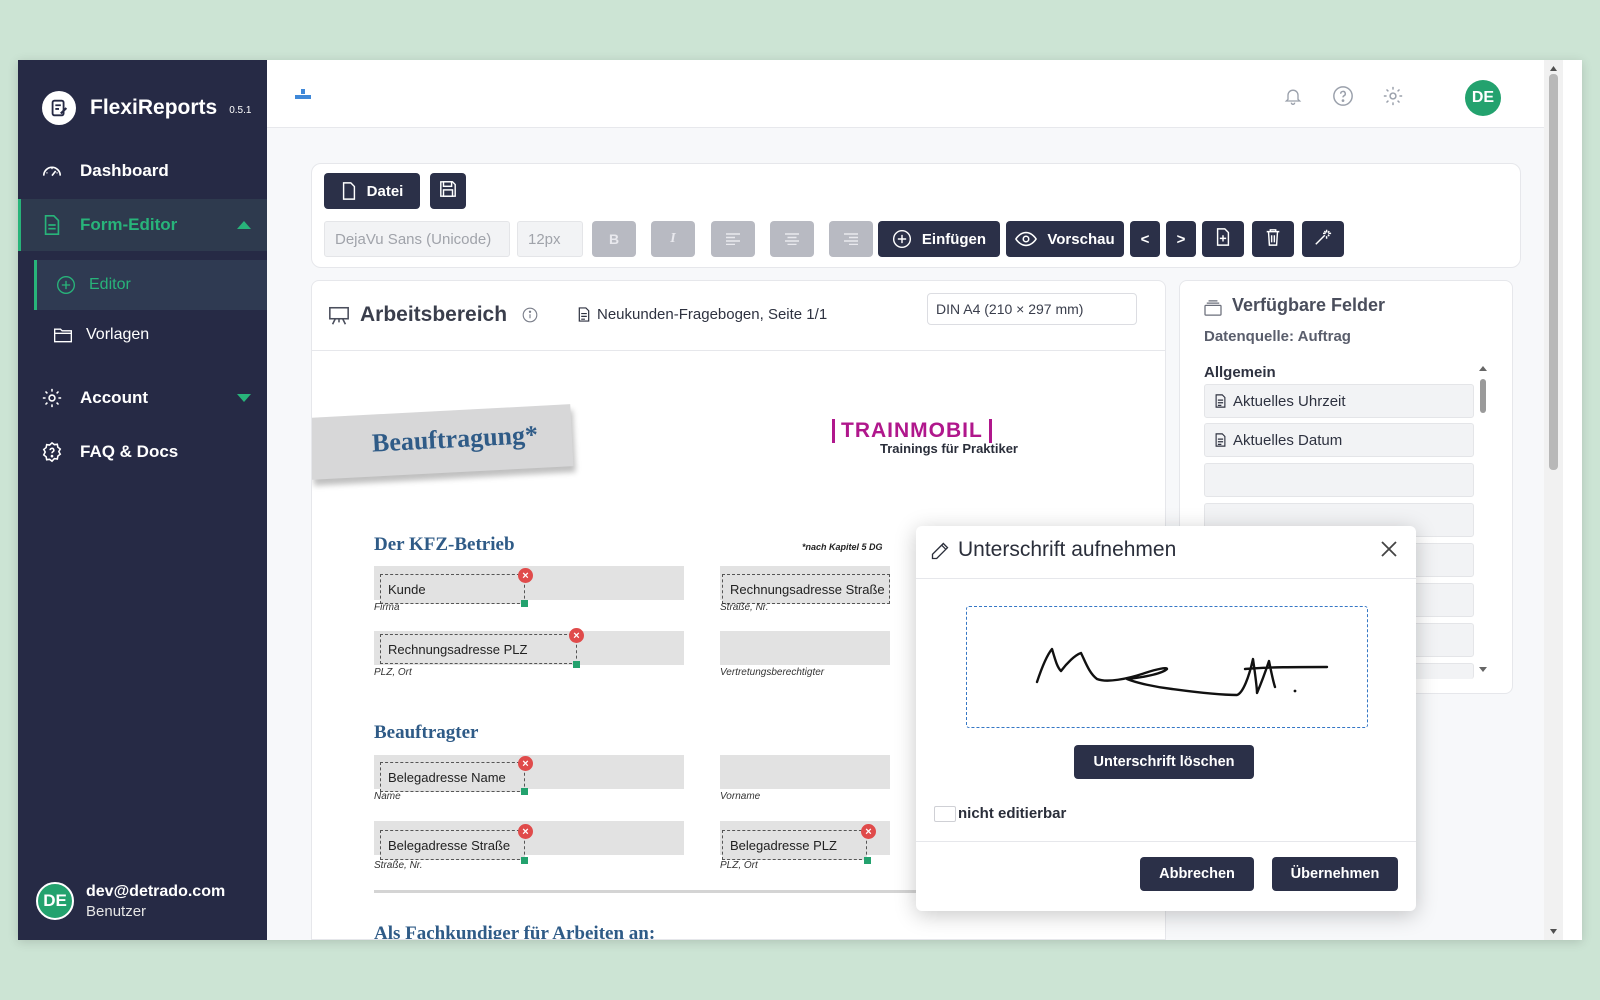  What do you see at coordinates (614, 239) in the screenshot?
I see `bold-button: B` at bounding box center [614, 239].